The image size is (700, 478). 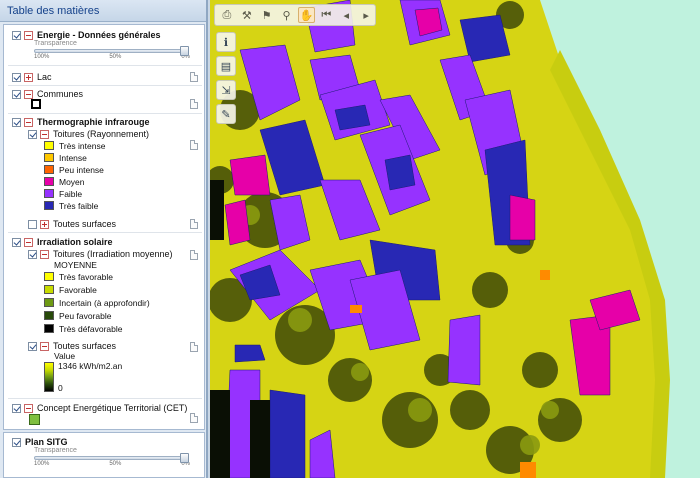 I want to click on communes-swatch, so click(x=36, y=104).